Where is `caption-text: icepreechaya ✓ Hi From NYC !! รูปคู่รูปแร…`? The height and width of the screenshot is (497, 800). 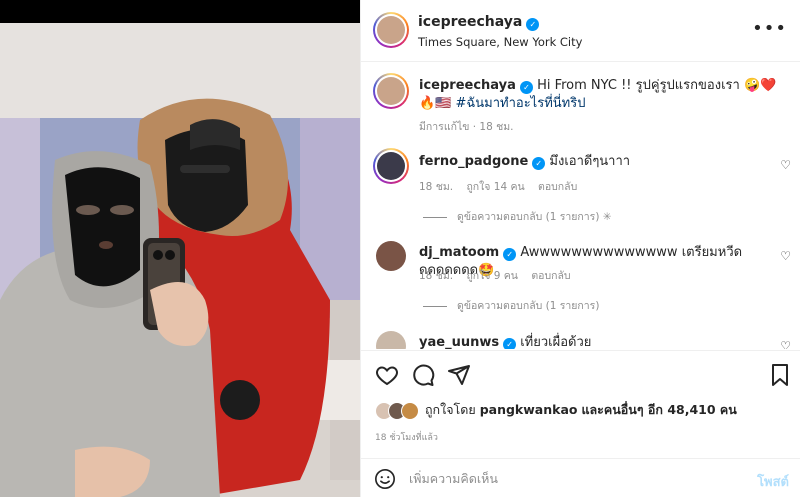
caption-text: icepreechaya ✓ Hi From NYC !! รูปคู่รูปแร… is located at coordinates (598, 94).